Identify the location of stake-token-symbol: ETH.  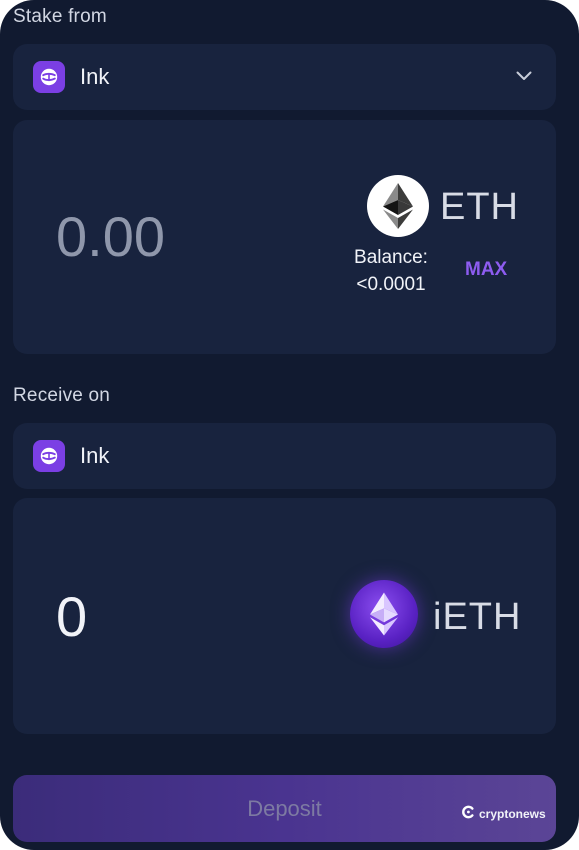
(479, 207).